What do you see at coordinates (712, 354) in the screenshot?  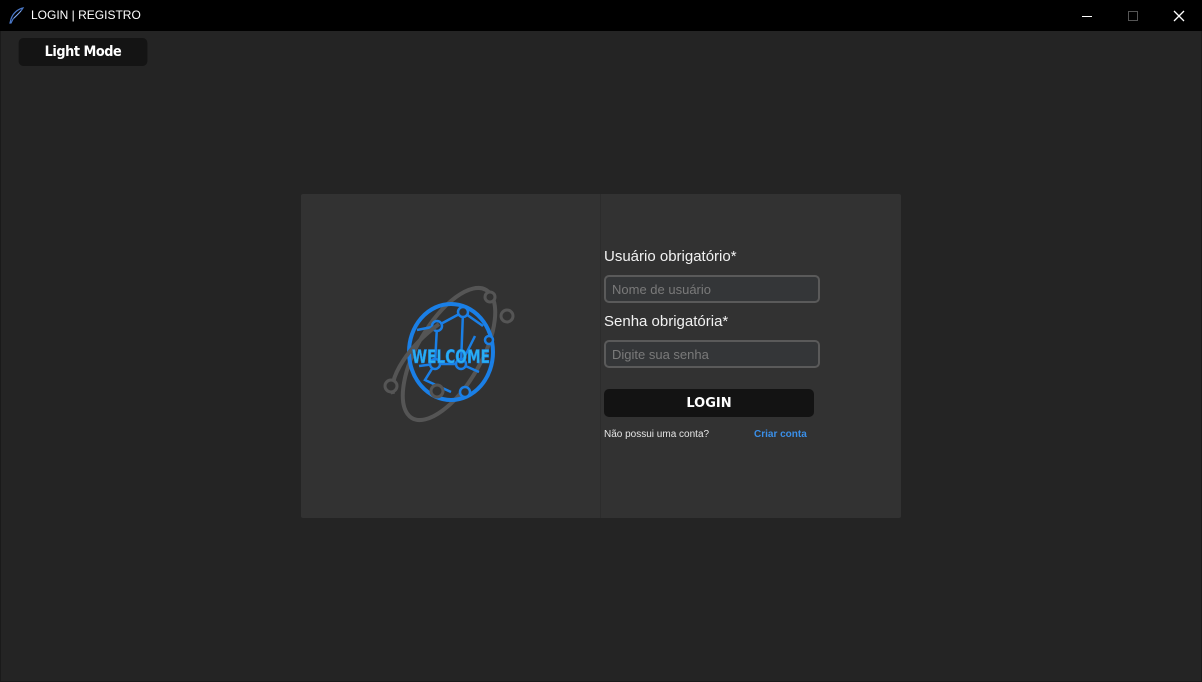 I see `password-input` at bounding box center [712, 354].